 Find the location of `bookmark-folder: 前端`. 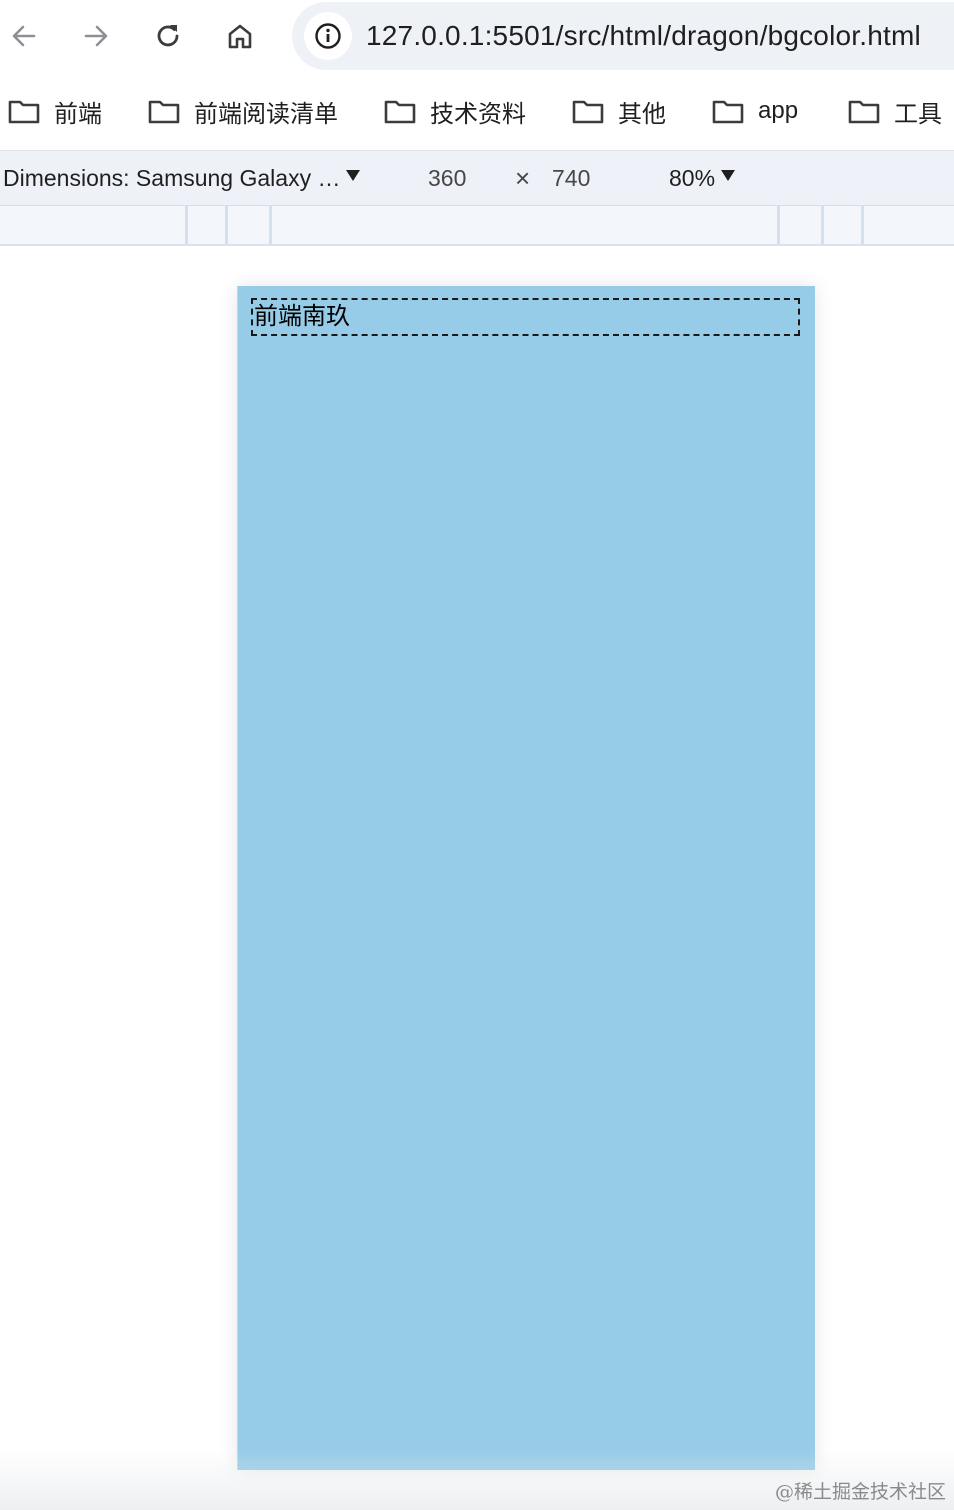

bookmark-folder: 前端 is located at coordinates (55, 111).